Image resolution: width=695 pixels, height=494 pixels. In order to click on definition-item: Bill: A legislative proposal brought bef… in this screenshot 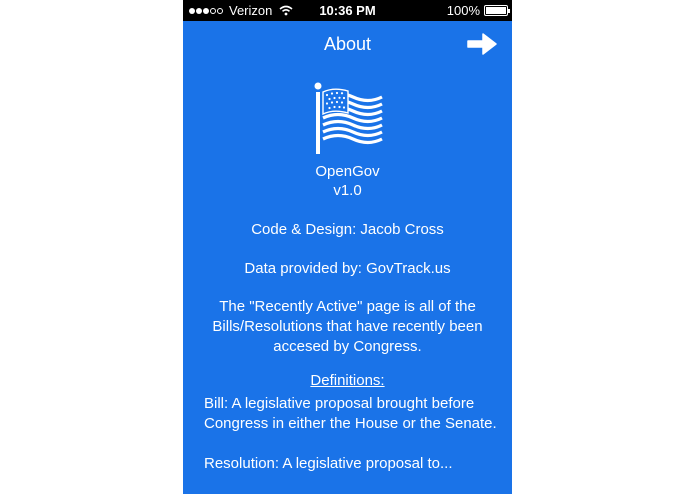, I will do `click(350, 413)`.